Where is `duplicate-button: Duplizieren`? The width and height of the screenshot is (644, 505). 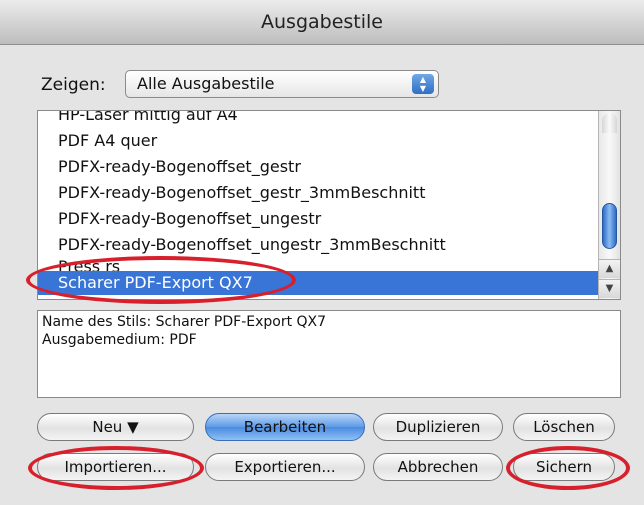
duplicate-button: Duplizieren is located at coordinates (438, 427).